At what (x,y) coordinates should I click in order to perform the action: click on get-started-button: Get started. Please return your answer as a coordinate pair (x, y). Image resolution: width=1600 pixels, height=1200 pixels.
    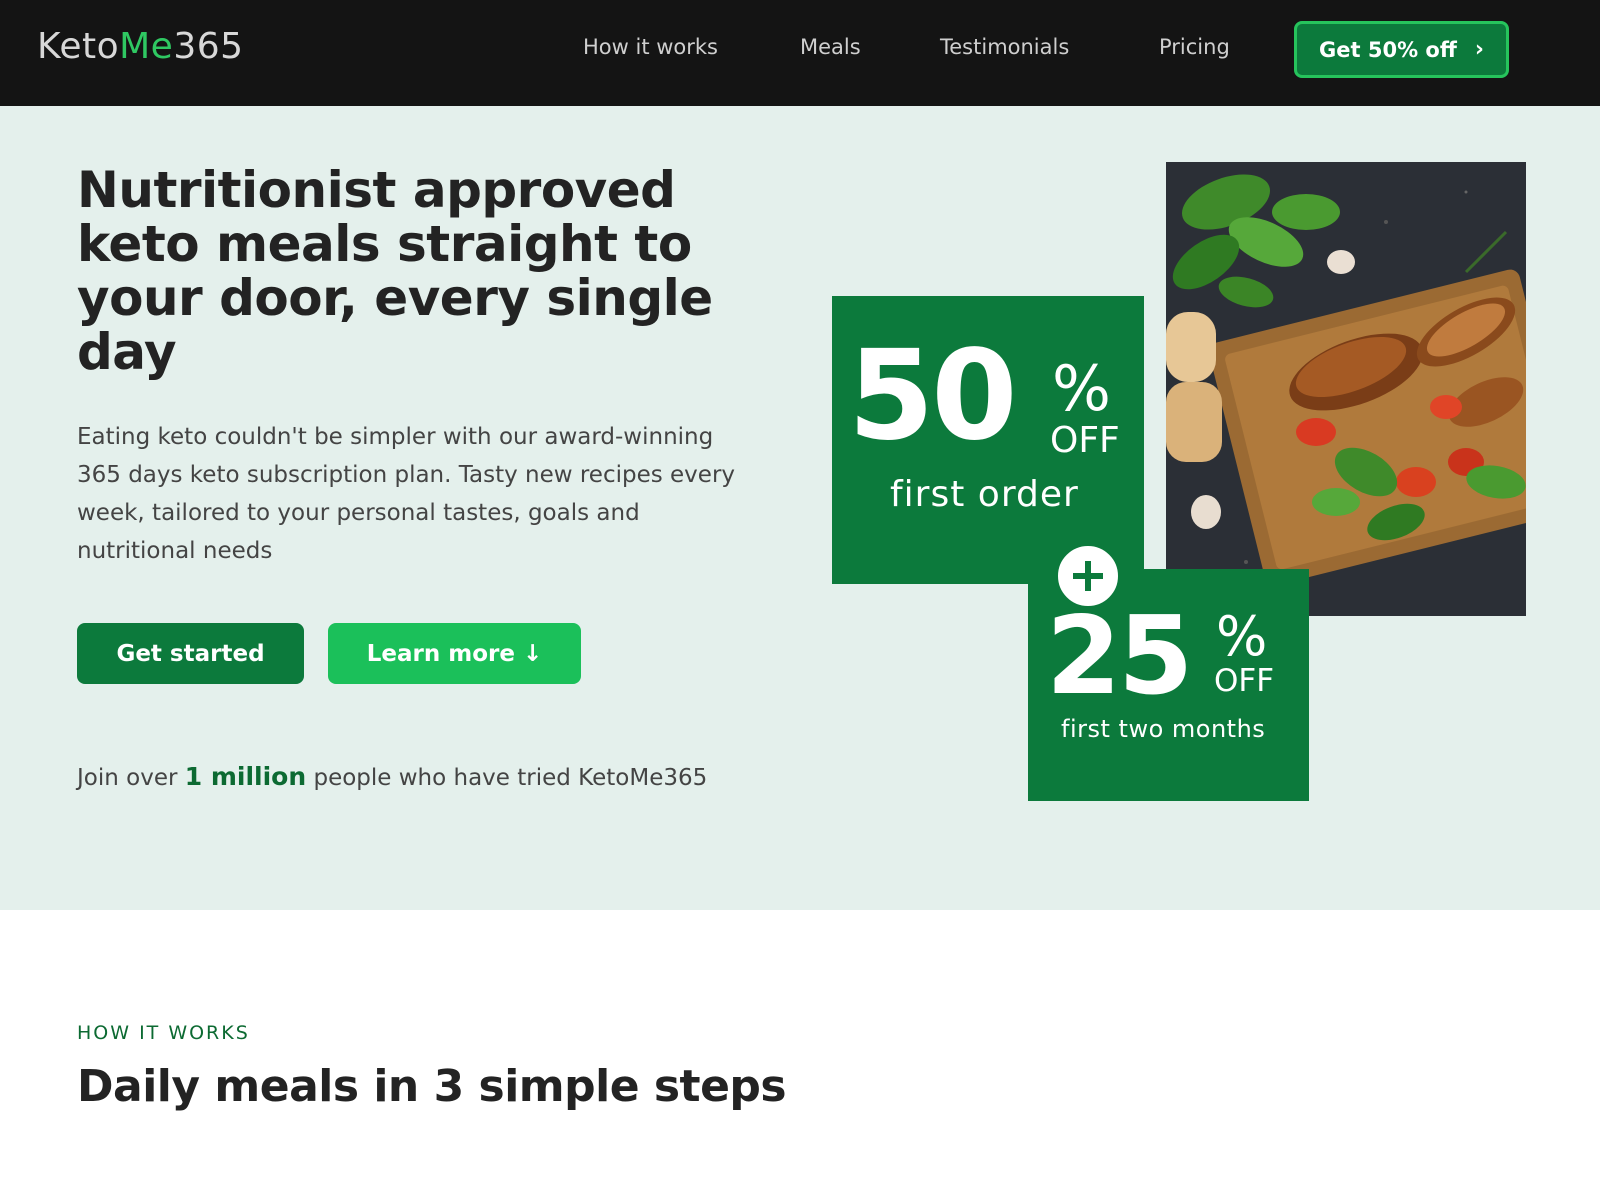
    Looking at the image, I should click on (190, 653).